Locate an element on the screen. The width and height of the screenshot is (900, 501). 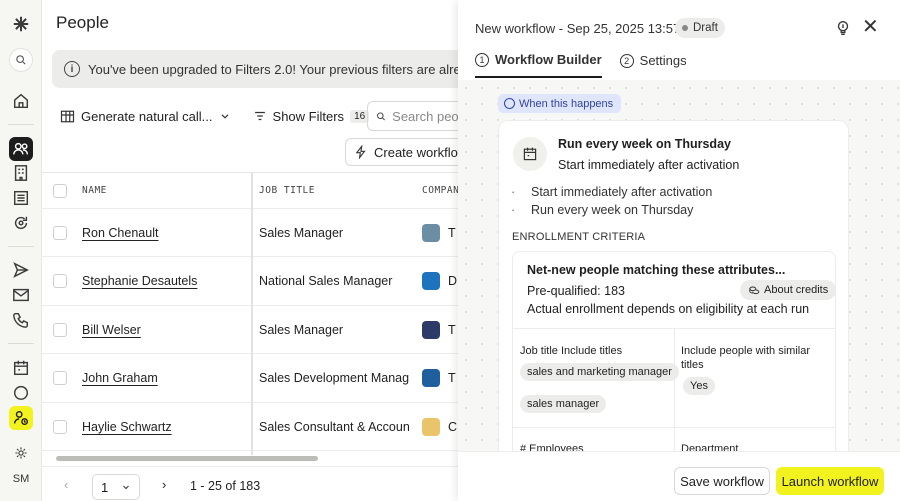
toolbar: Generate natural call... Show Filters 16 is located at coordinates (215, 116).